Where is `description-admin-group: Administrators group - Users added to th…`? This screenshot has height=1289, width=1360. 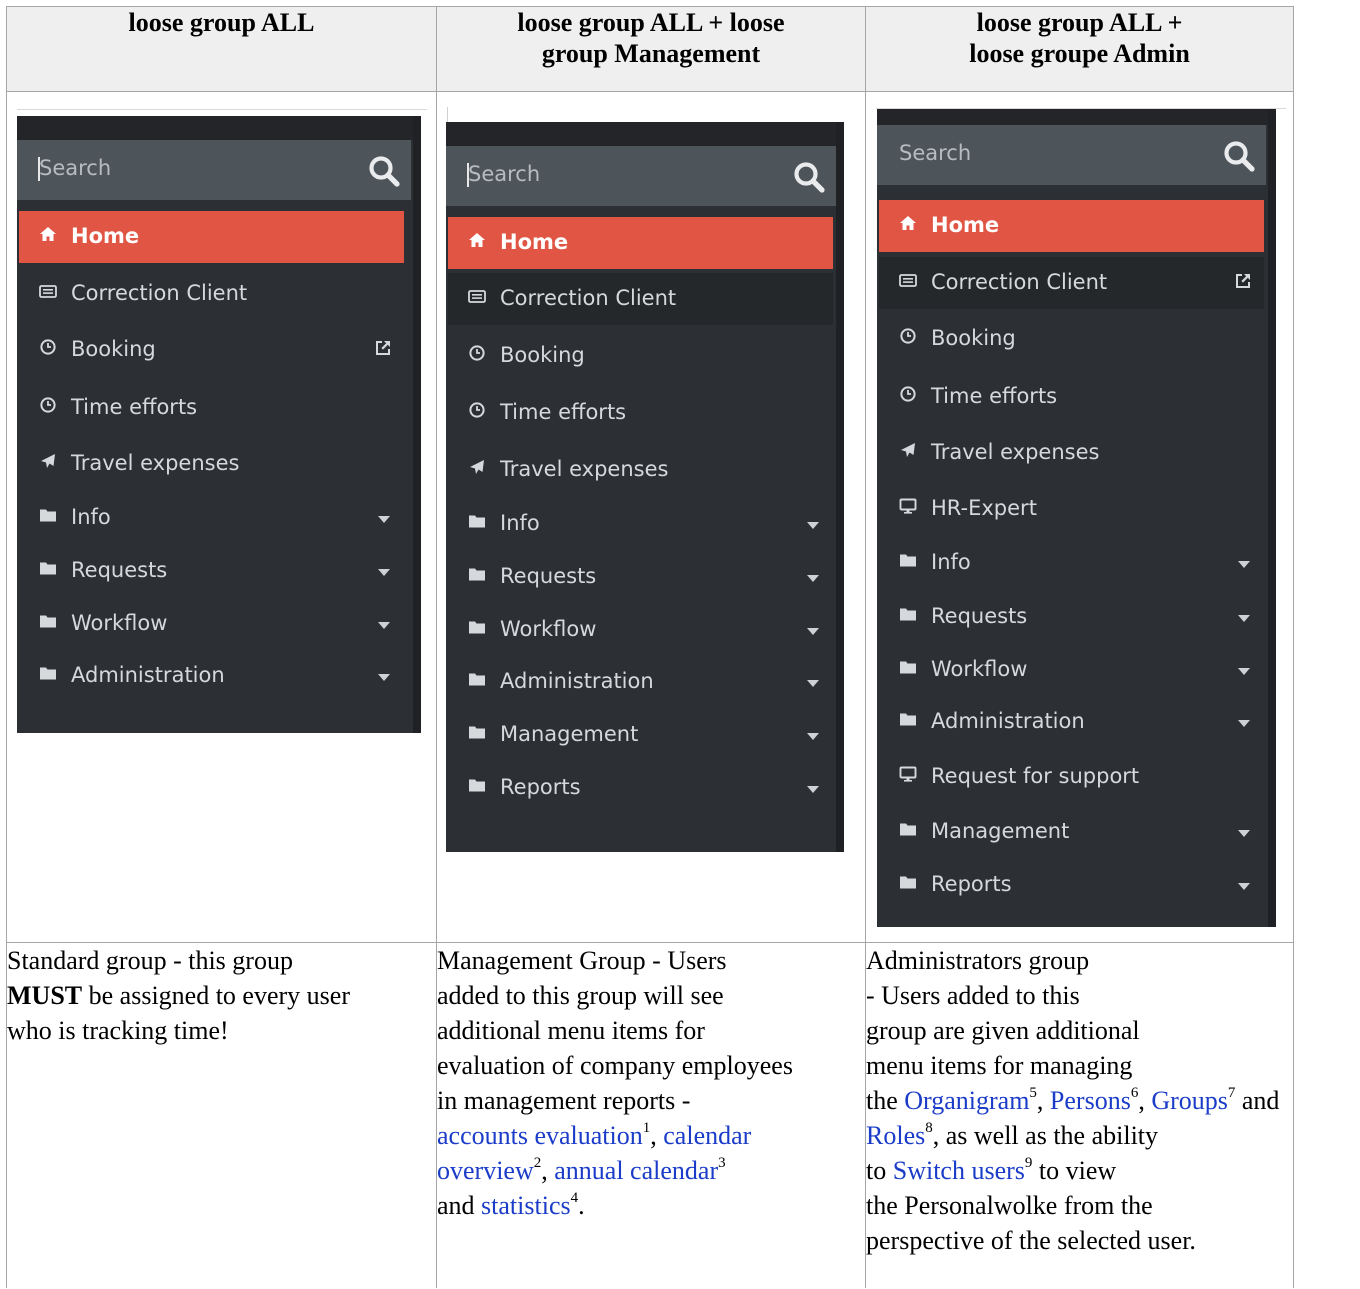 description-admin-group: Administrators group - Users added to th… is located at coordinates (1079, 1115).